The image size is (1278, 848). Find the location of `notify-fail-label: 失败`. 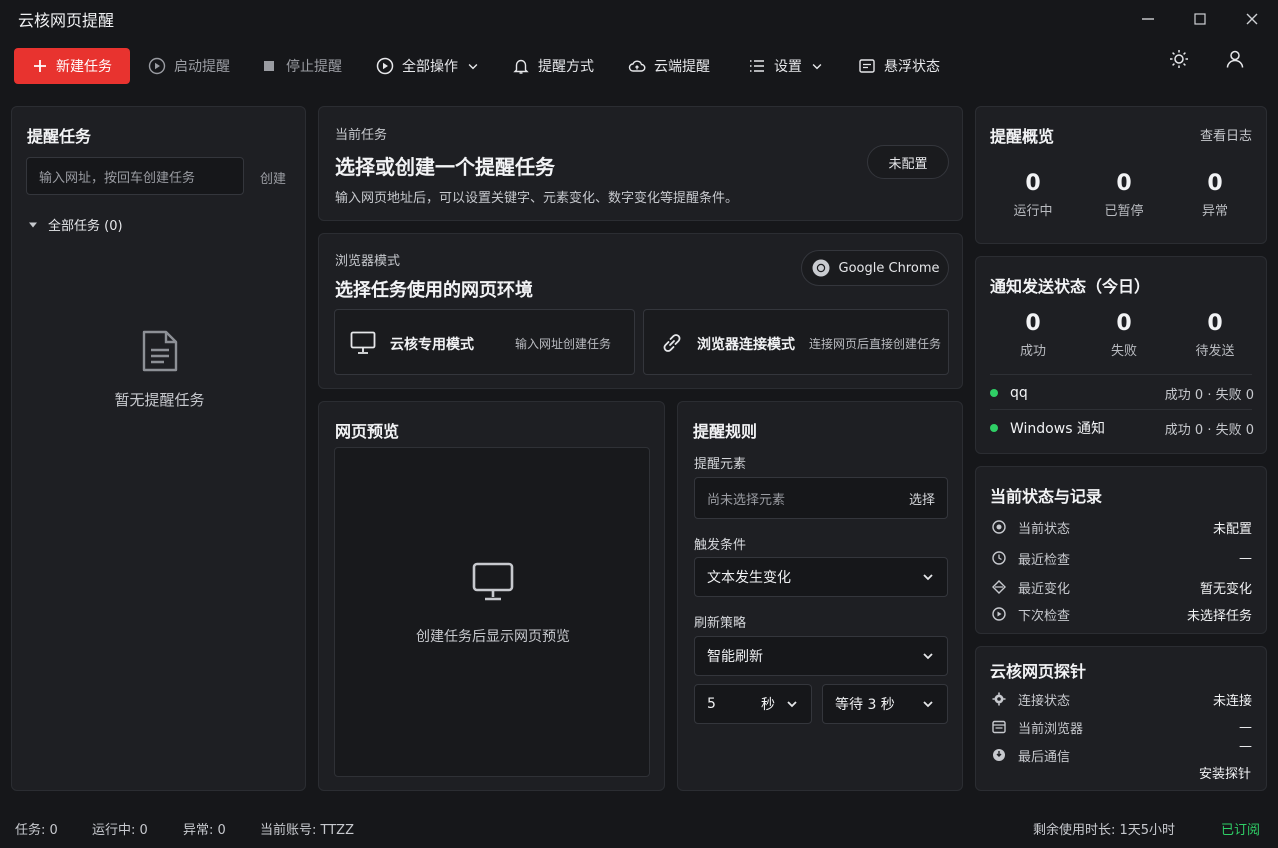

notify-fail-label: 失败 is located at coordinates (1123, 351).